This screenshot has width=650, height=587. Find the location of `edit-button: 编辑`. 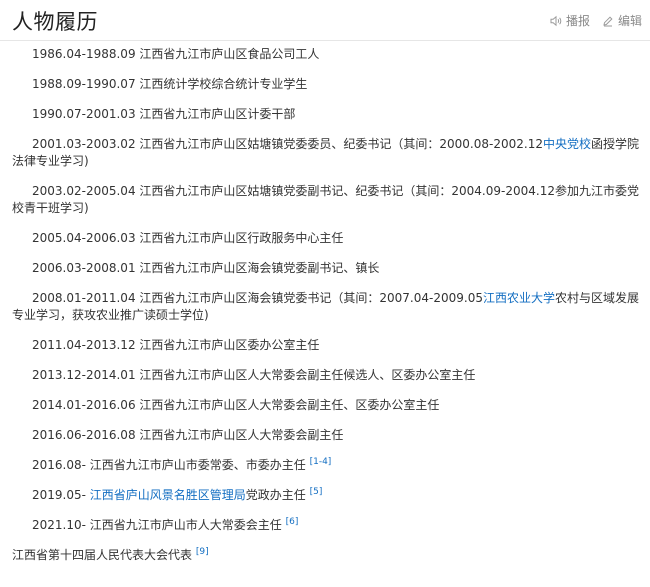

edit-button: 编辑 is located at coordinates (622, 20).